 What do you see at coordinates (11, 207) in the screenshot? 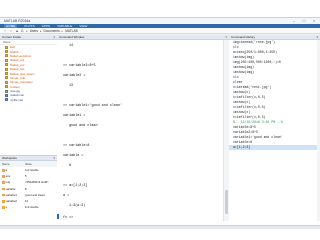
I see `workspace-var-name: x` at bounding box center [11, 207].